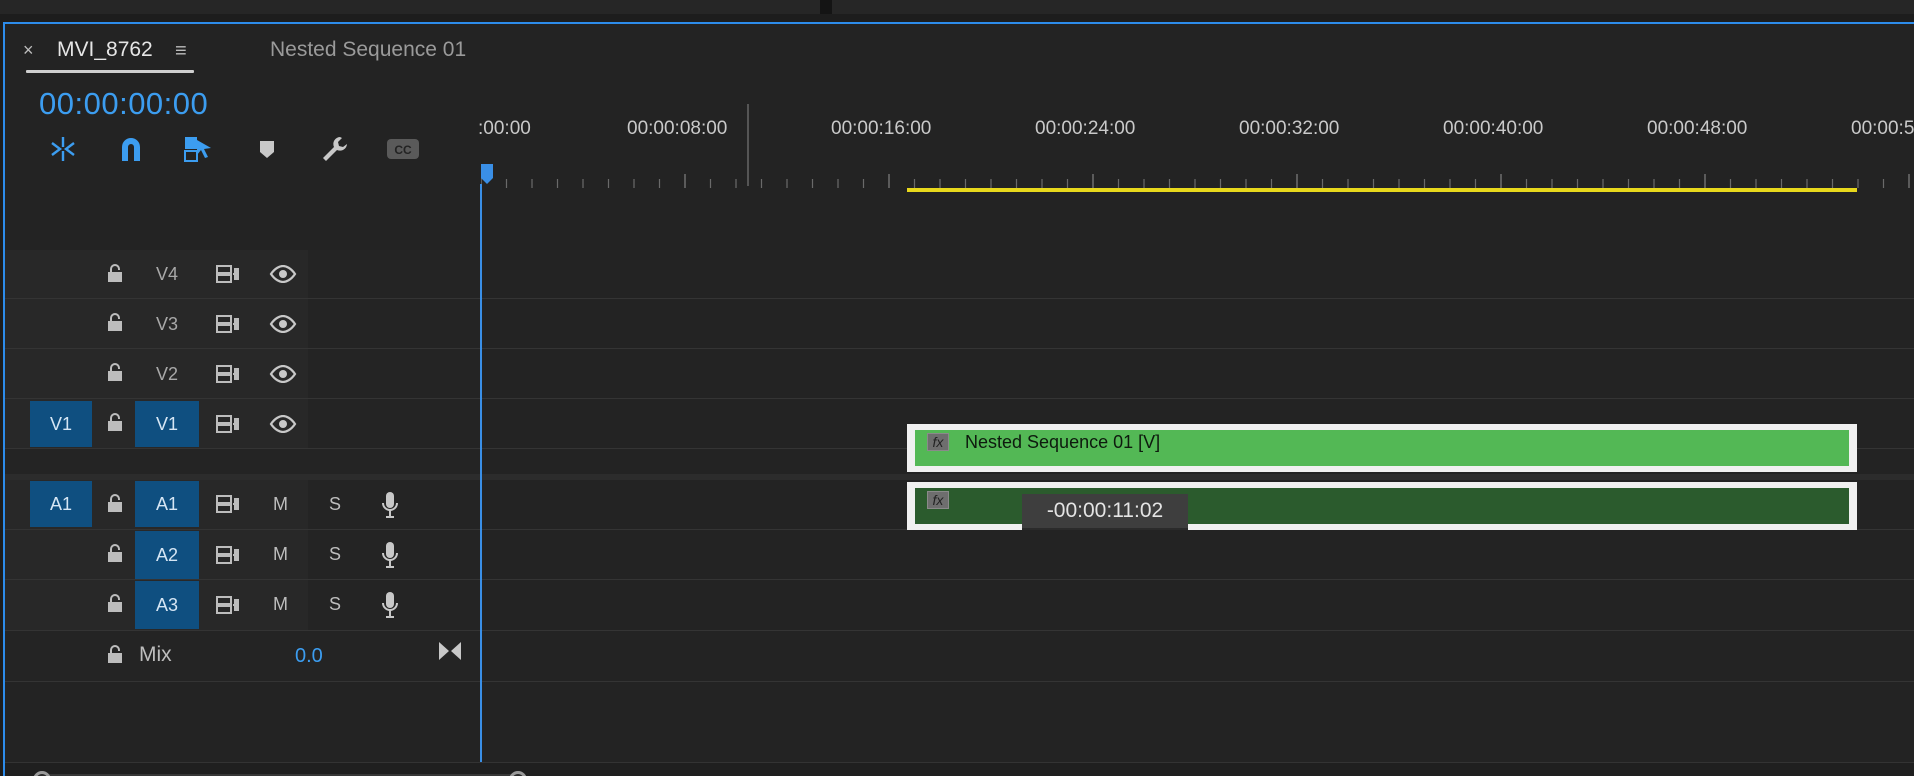 The height and width of the screenshot is (776, 1914). Describe the element at coordinates (131, 149) in the screenshot. I see `snap-icon` at that location.